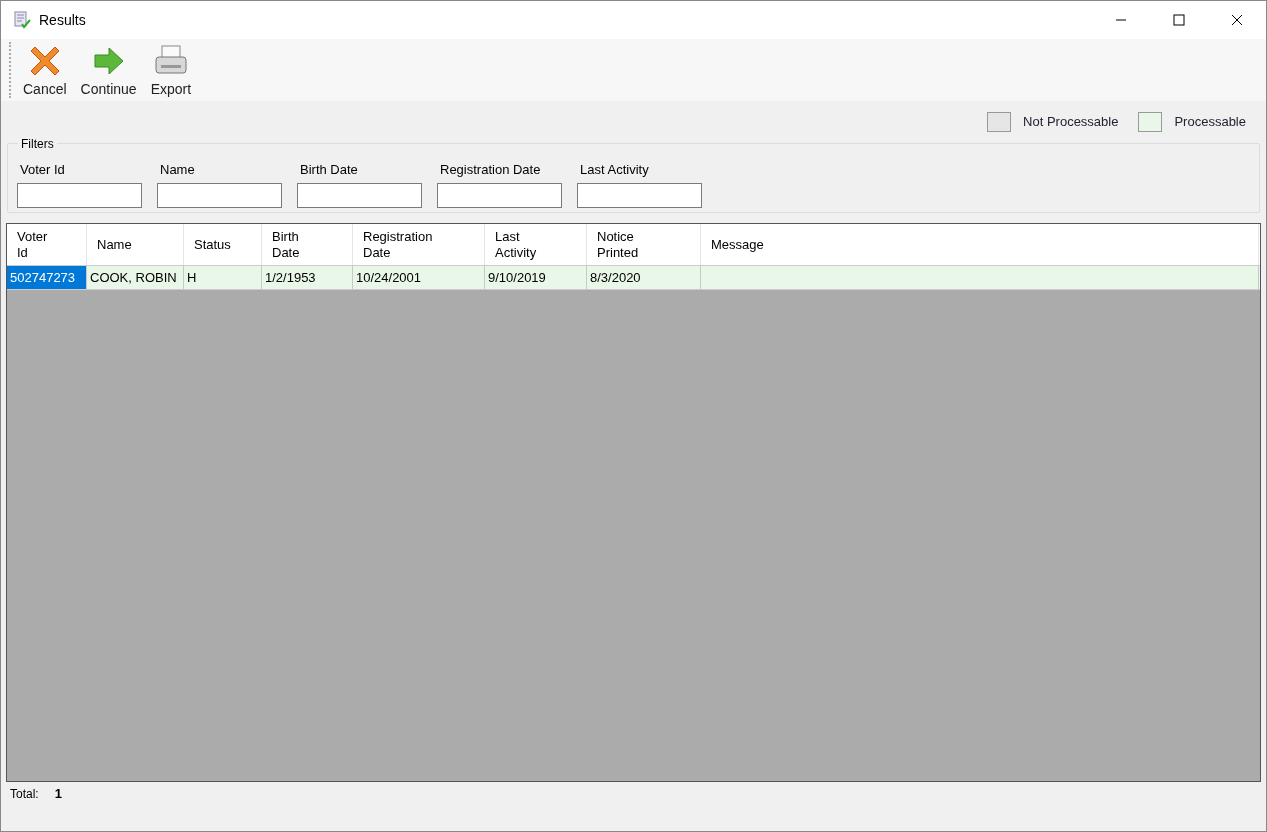 Image resolution: width=1267 pixels, height=832 pixels. What do you see at coordinates (536, 244) in the screenshot?
I see `column-header: Last Activity` at bounding box center [536, 244].